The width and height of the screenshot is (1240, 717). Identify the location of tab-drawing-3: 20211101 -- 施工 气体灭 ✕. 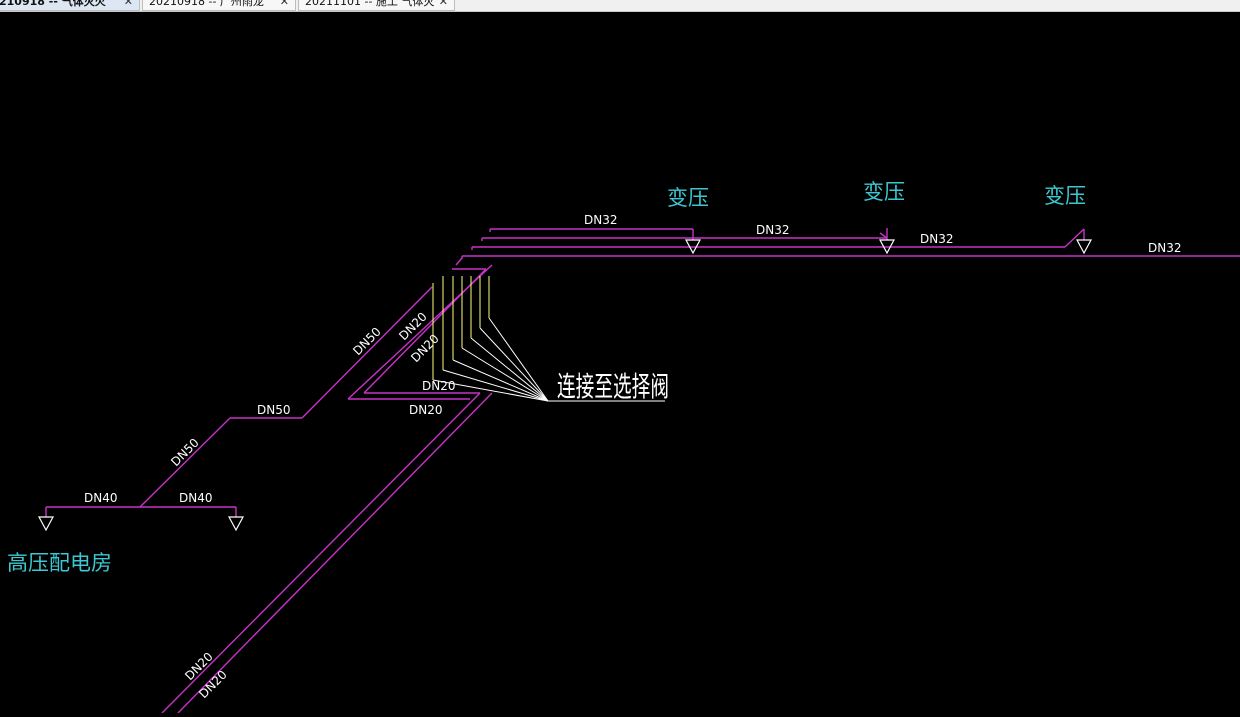
(376, 5).